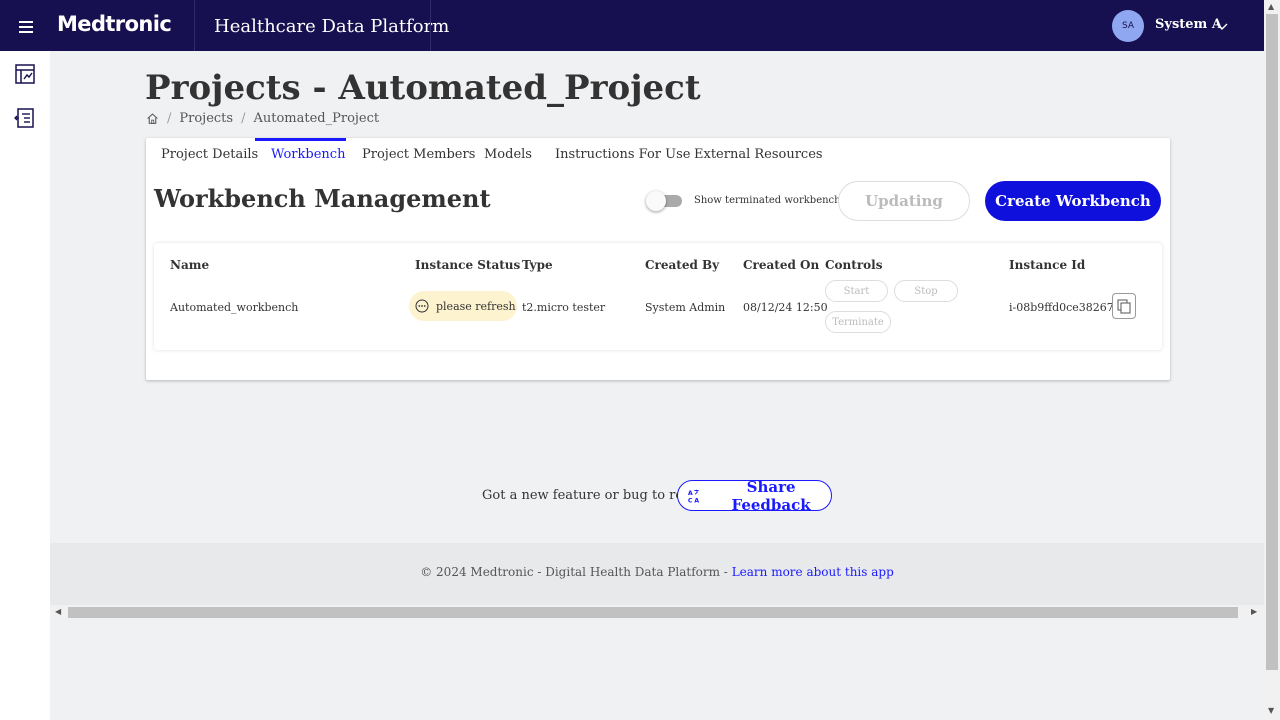 The width and height of the screenshot is (1280, 720). I want to click on copy-icon, so click(1124, 306).